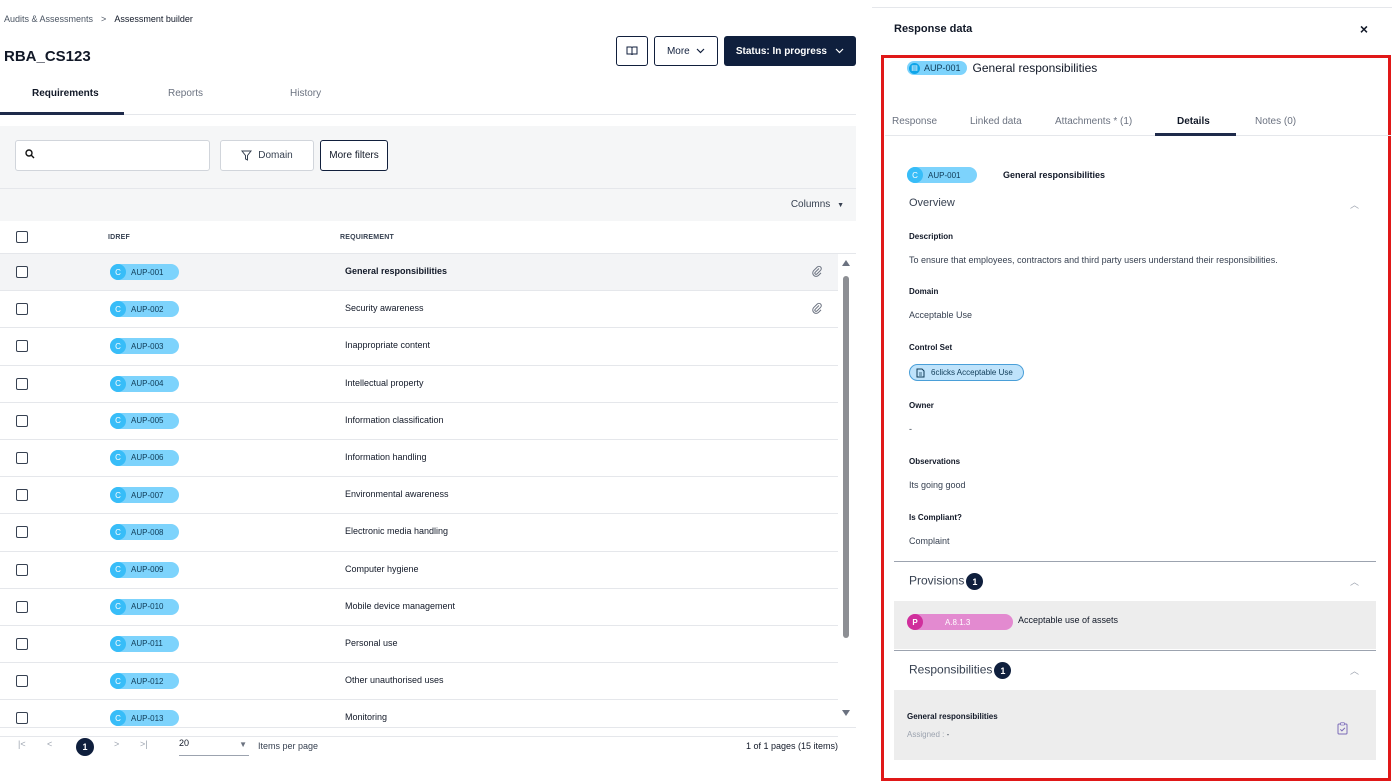  I want to click on requirement-chip: C AUP-013, so click(144, 718).